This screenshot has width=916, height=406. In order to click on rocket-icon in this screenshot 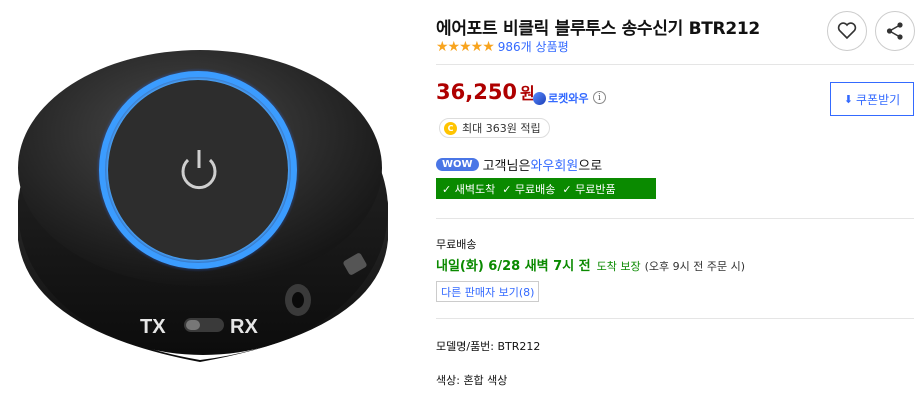, I will do `click(539, 98)`.